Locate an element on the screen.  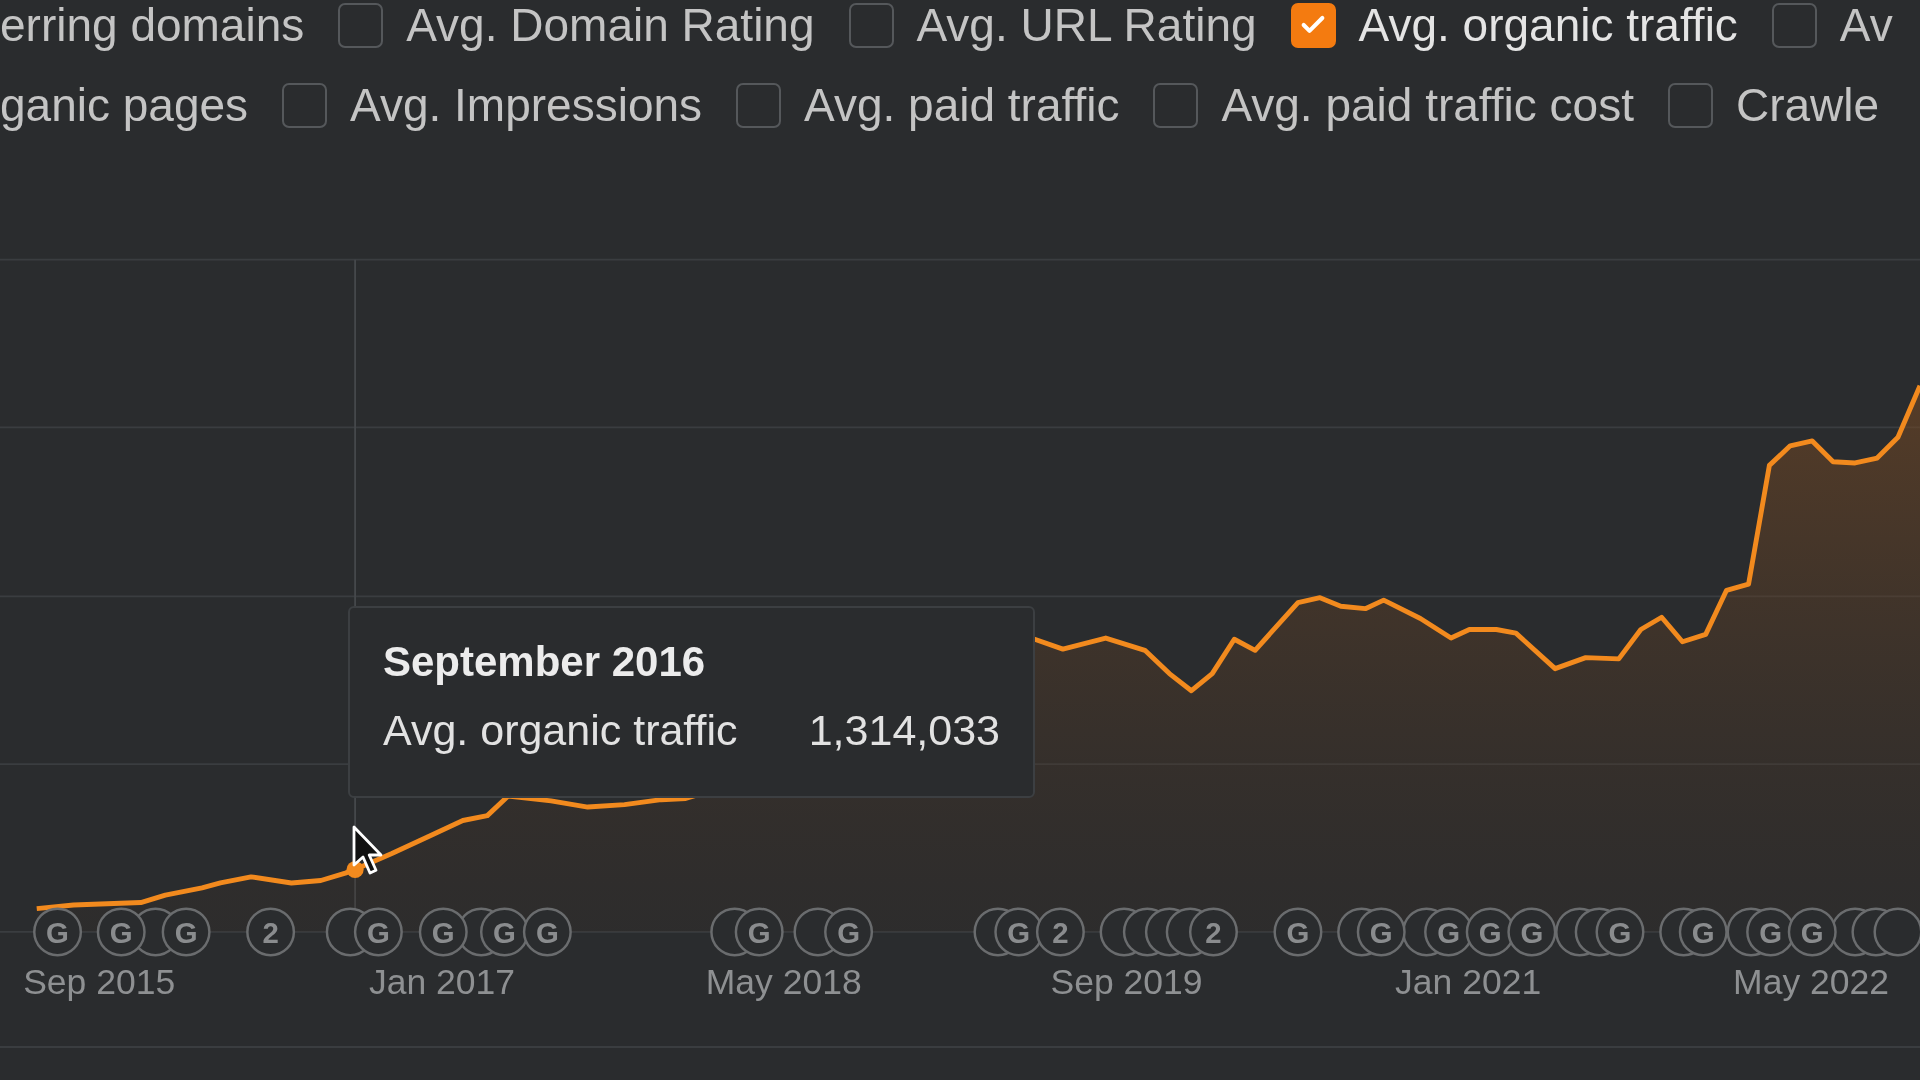
metric-label: Avg. URL Rating is located at coordinates (1086, 25).